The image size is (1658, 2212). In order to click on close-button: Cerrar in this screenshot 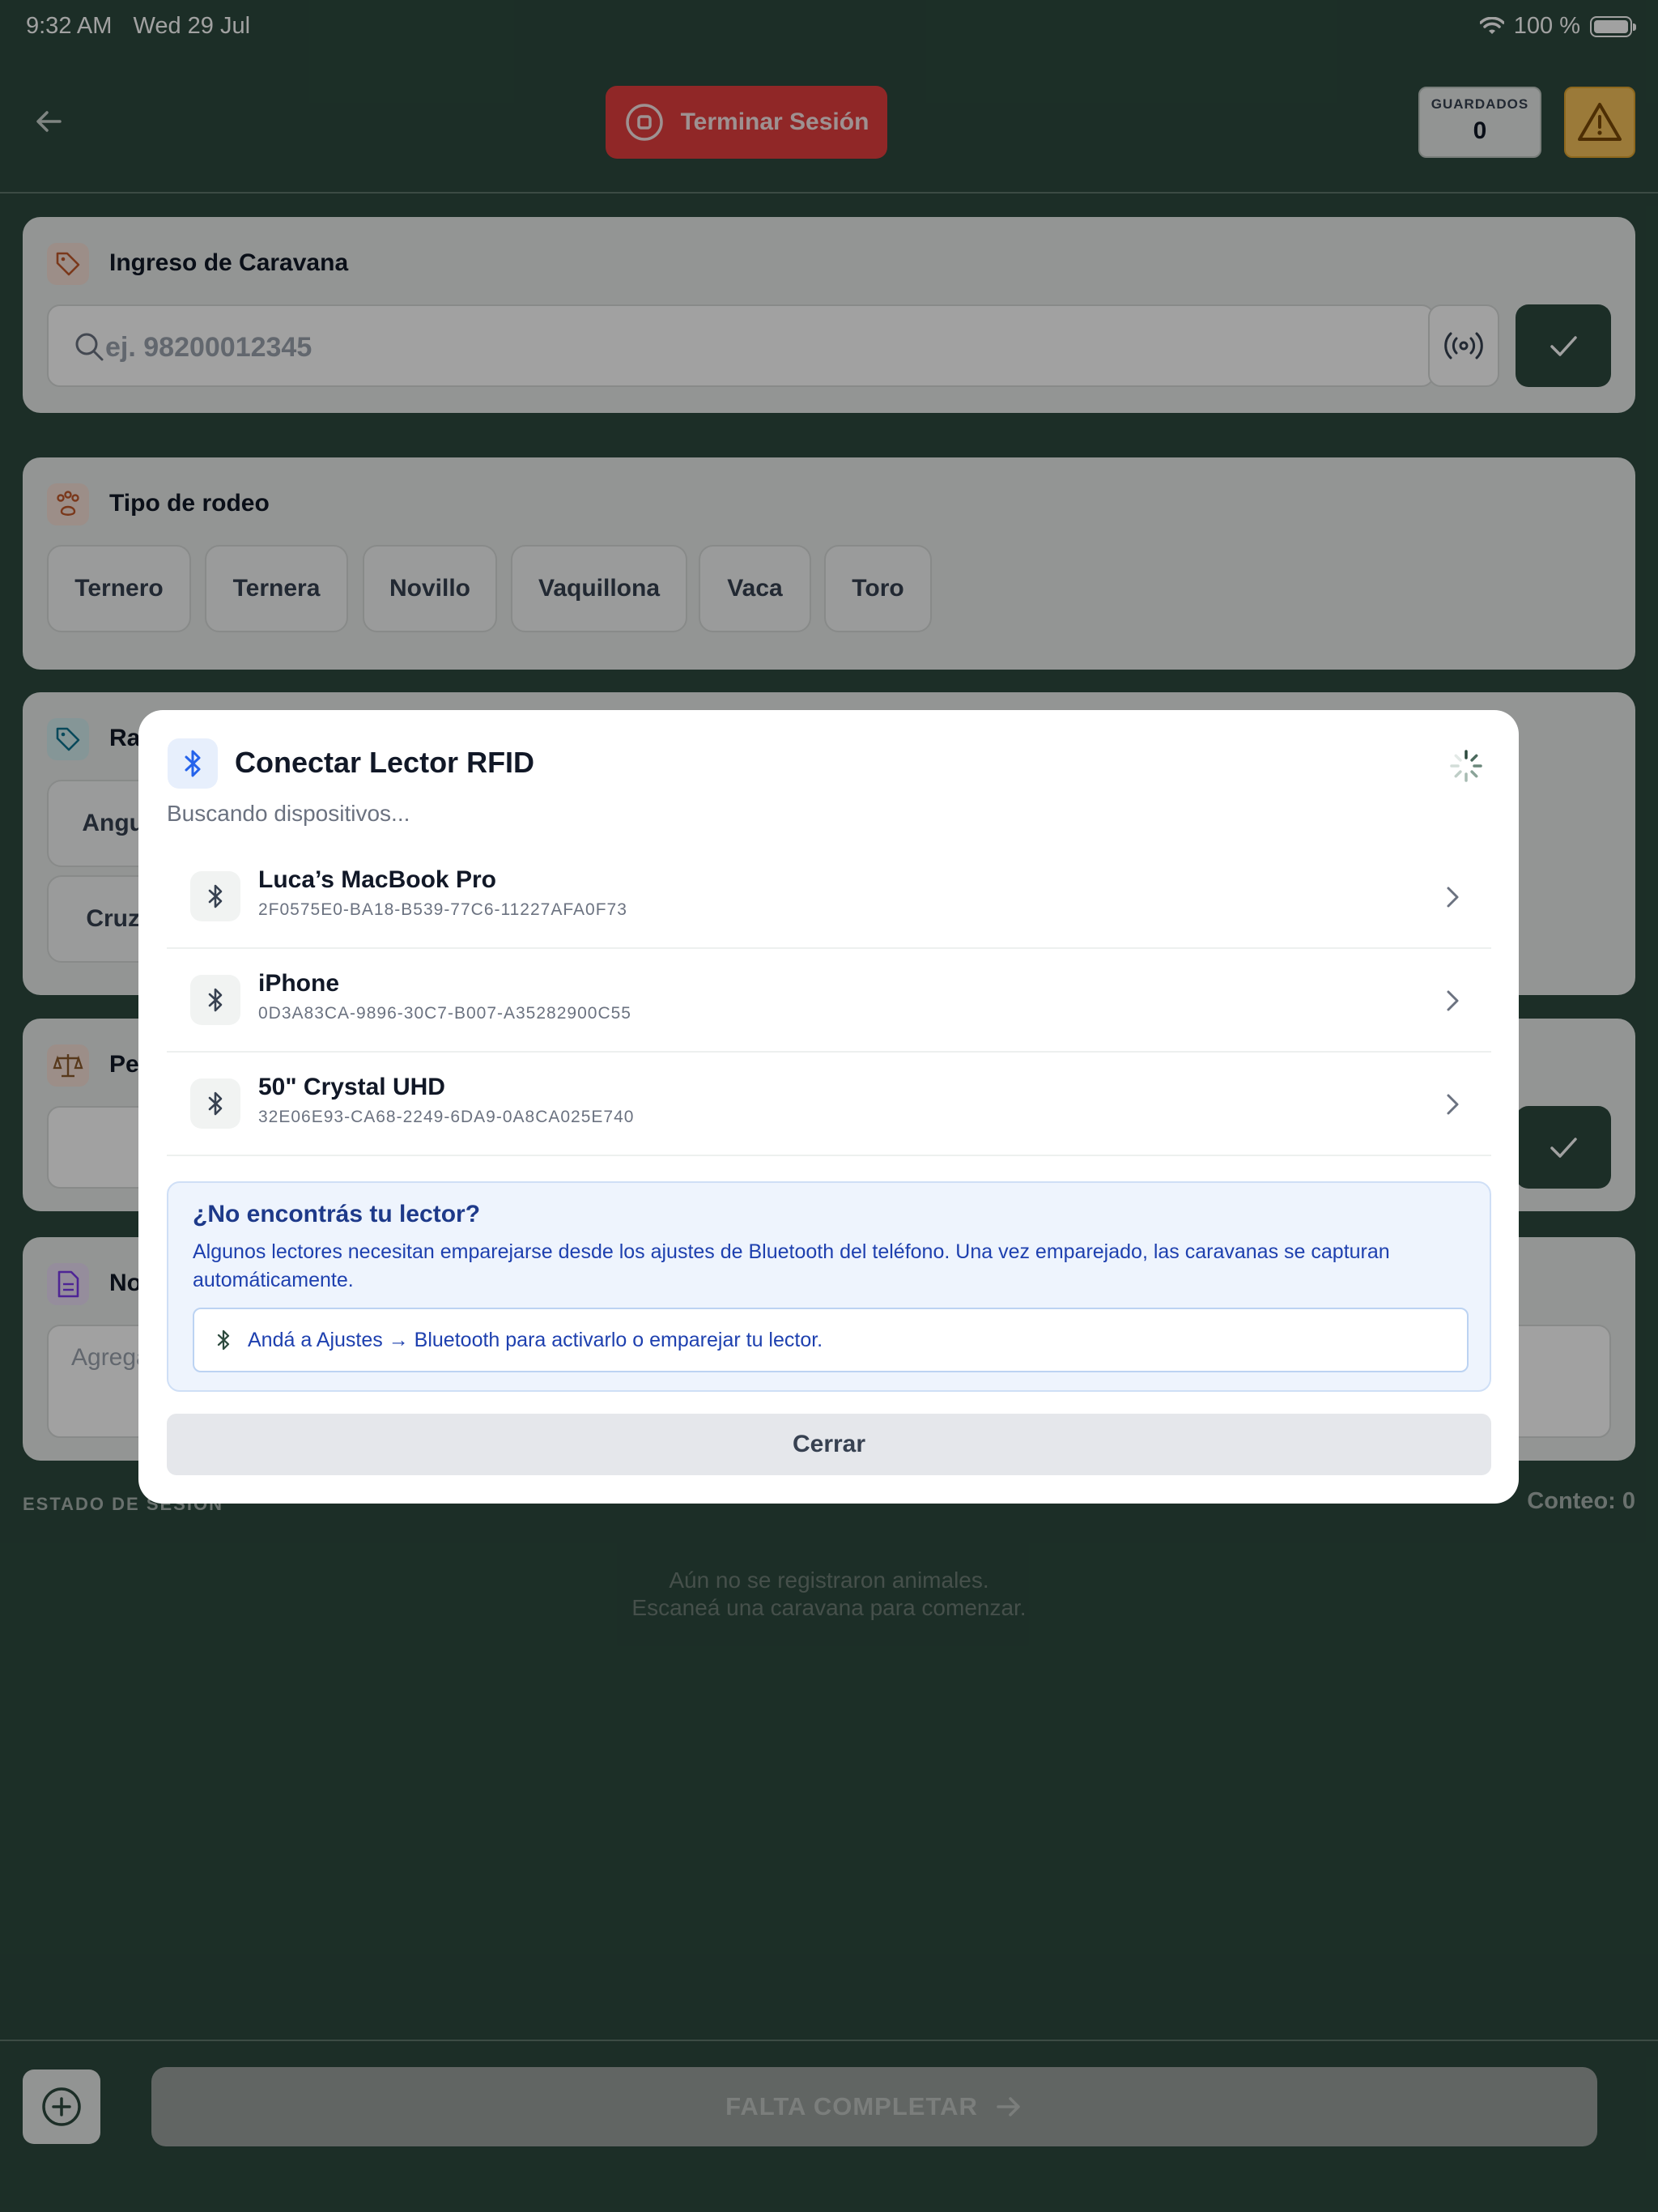, I will do `click(829, 1445)`.